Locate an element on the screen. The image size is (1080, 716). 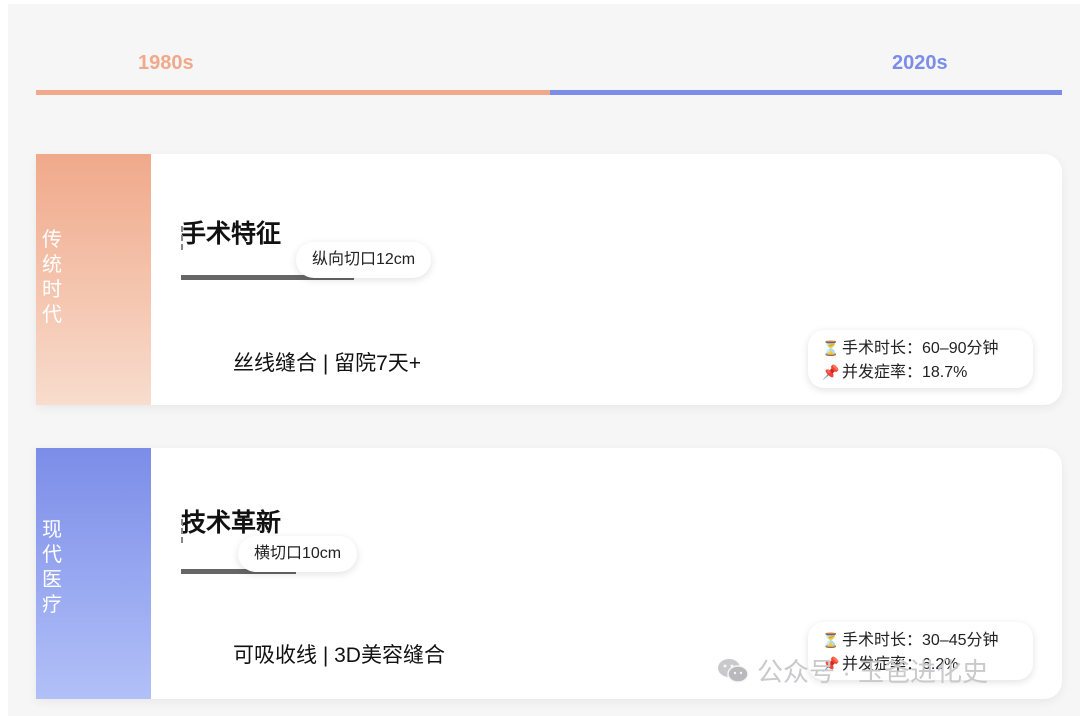
card-title: 手术特征 is located at coordinates (231, 234).